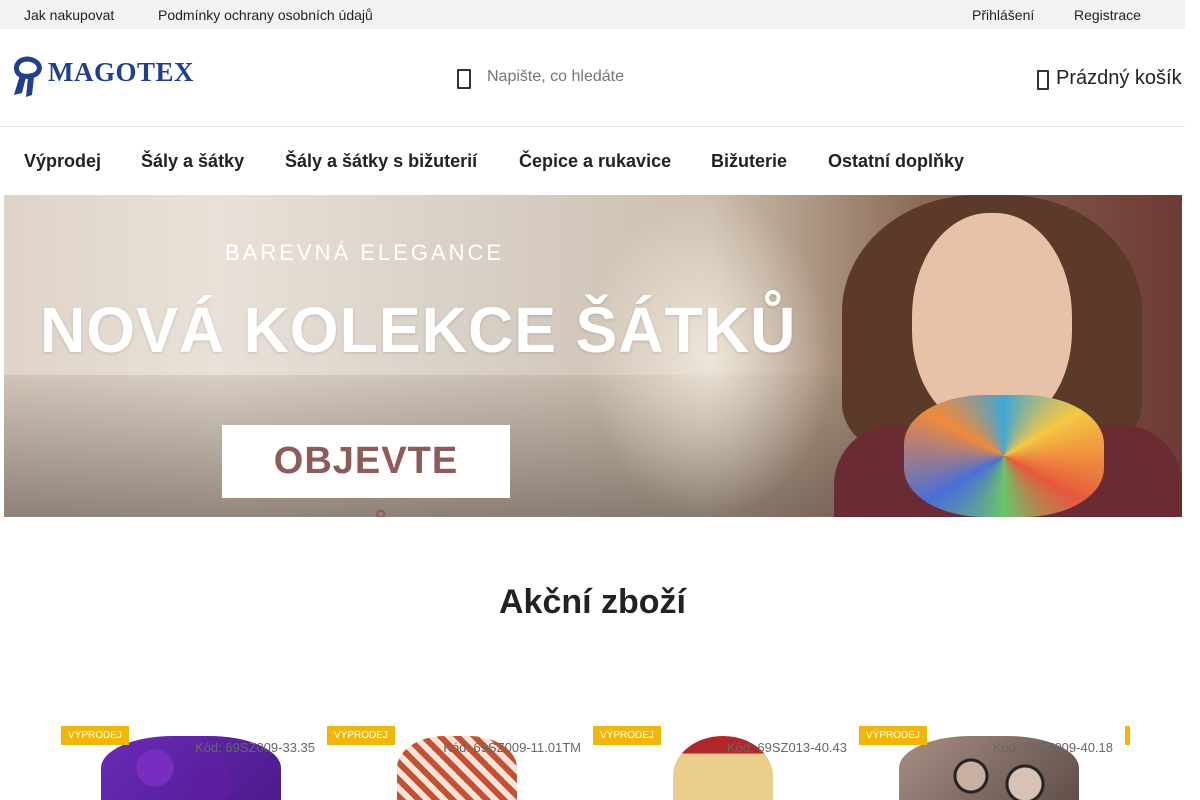 The height and width of the screenshot is (800, 1200). Describe the element at coordinates (896, 161) in the screenshot. I see `nav-item-accessories: Ostatní doplňky` at that location.